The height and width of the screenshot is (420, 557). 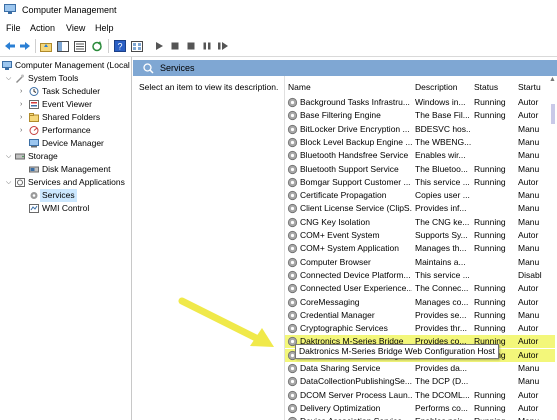 I want to click on column-header-name: Name, so click(x=299, y=87).